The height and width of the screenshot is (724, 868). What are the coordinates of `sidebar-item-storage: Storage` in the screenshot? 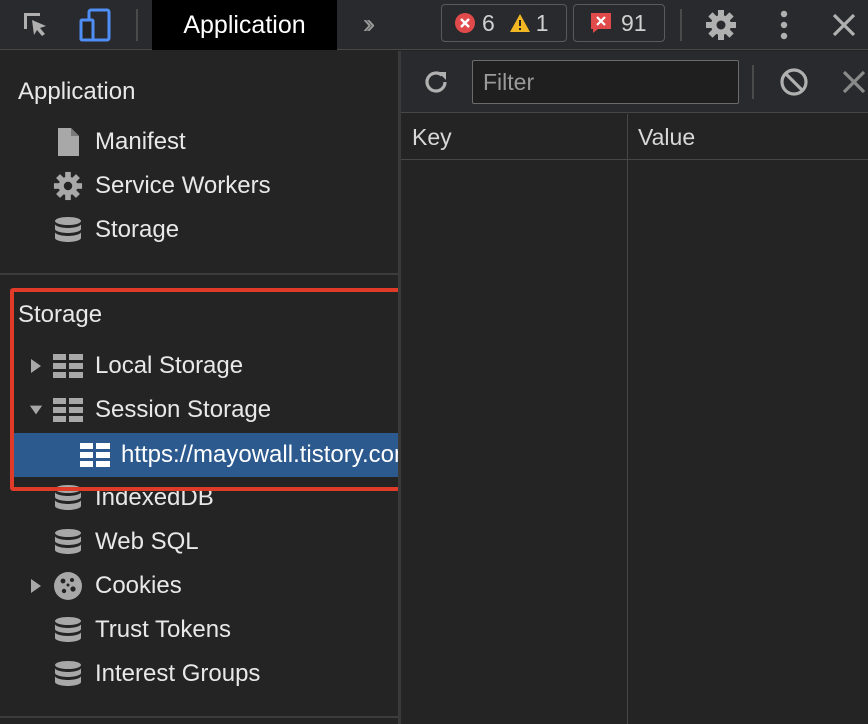 It's located at (199, 230).